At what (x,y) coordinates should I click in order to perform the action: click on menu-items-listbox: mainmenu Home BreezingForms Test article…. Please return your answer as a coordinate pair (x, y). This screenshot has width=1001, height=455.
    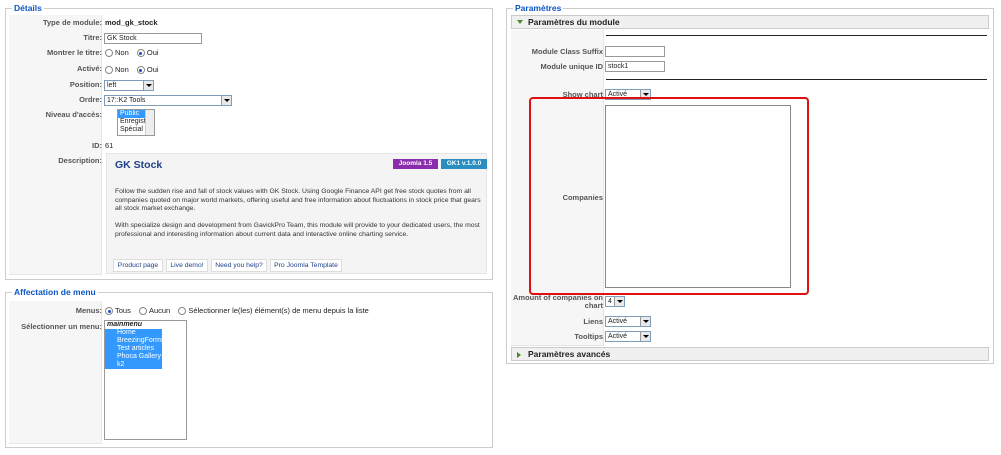
    Looking at the image, I should click on (145, 380).